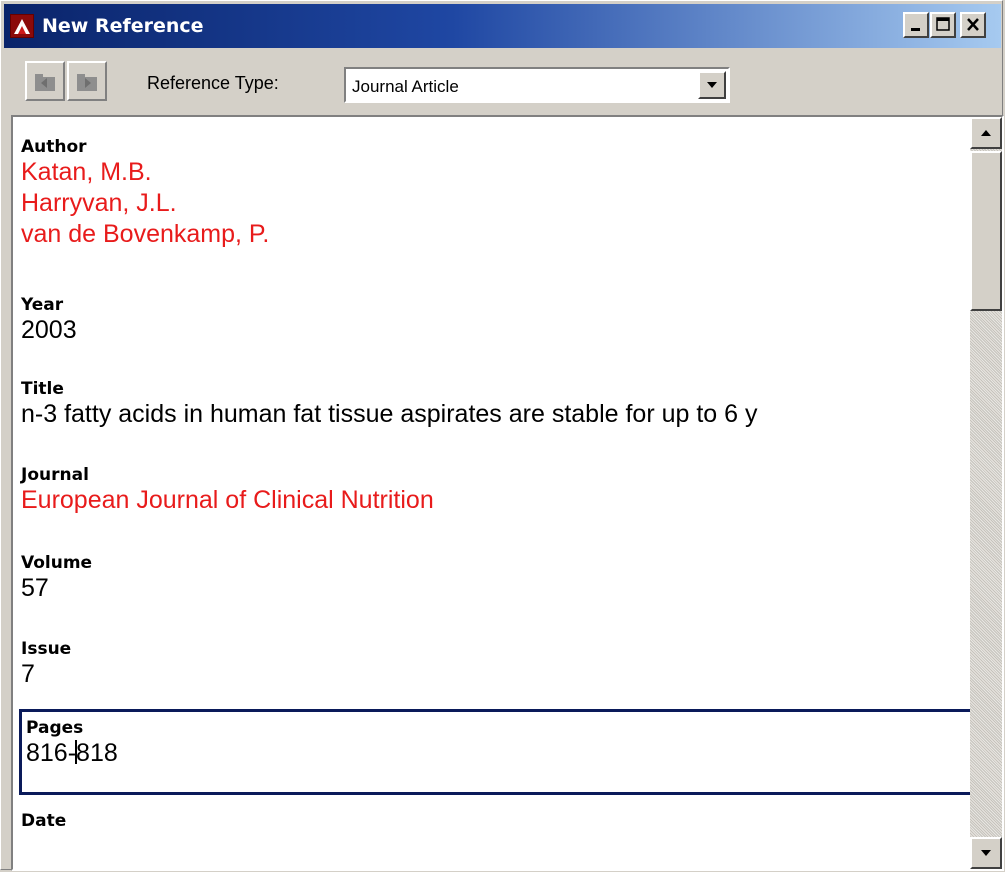  I want to click on reference-type-value: Journal Article, so click(405, 86).